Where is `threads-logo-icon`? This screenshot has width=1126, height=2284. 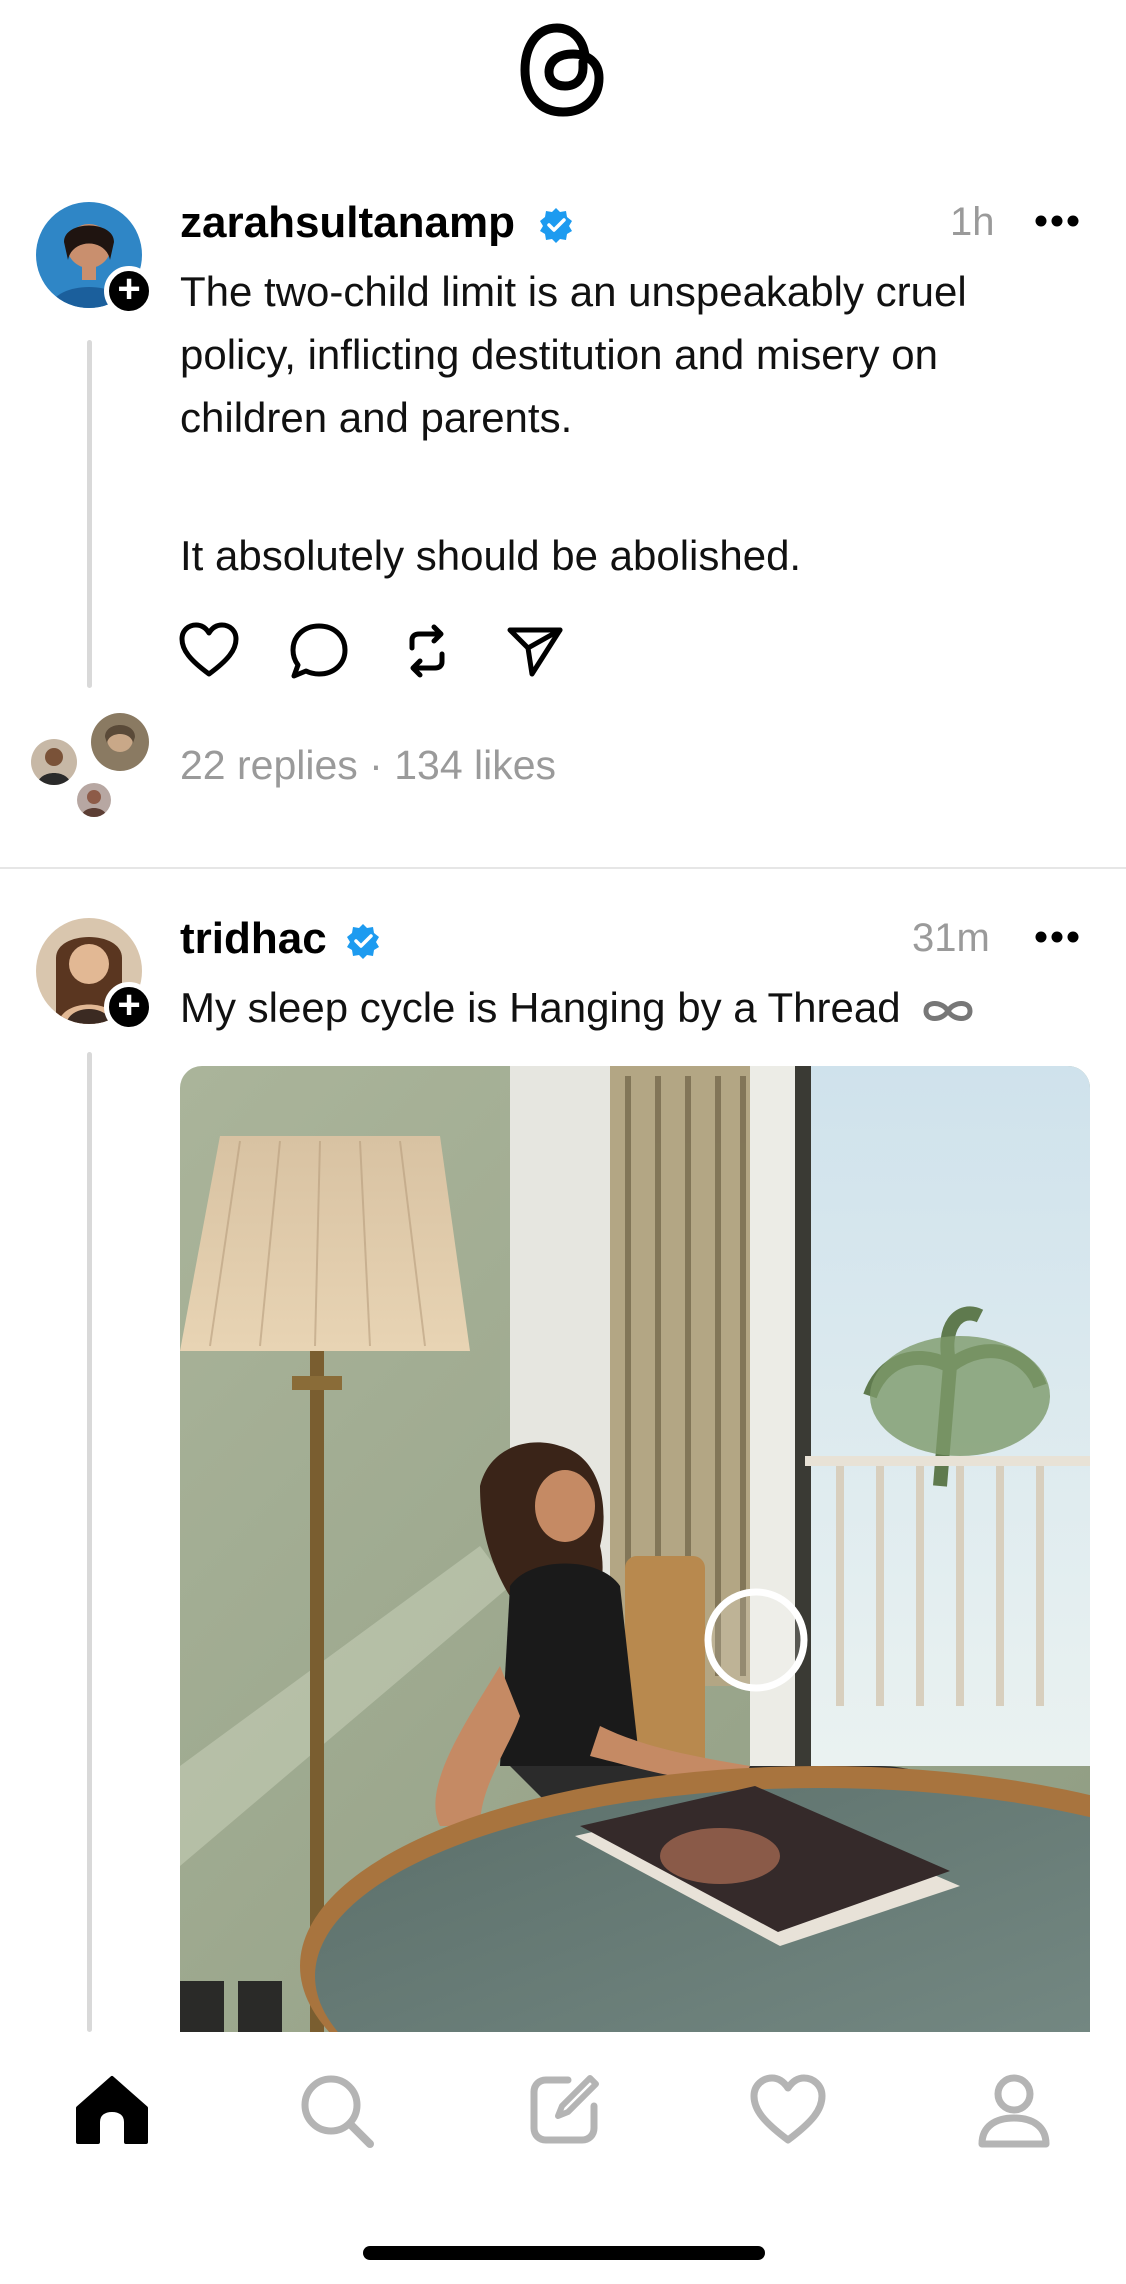
threads-logo-icon is located at coordinates (563, 69).